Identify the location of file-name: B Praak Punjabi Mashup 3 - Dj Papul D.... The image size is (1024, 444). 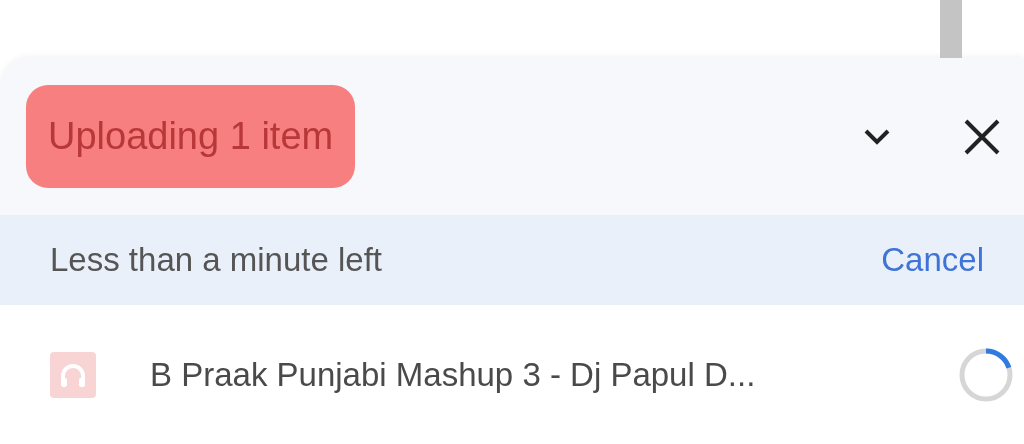
(453, 374).